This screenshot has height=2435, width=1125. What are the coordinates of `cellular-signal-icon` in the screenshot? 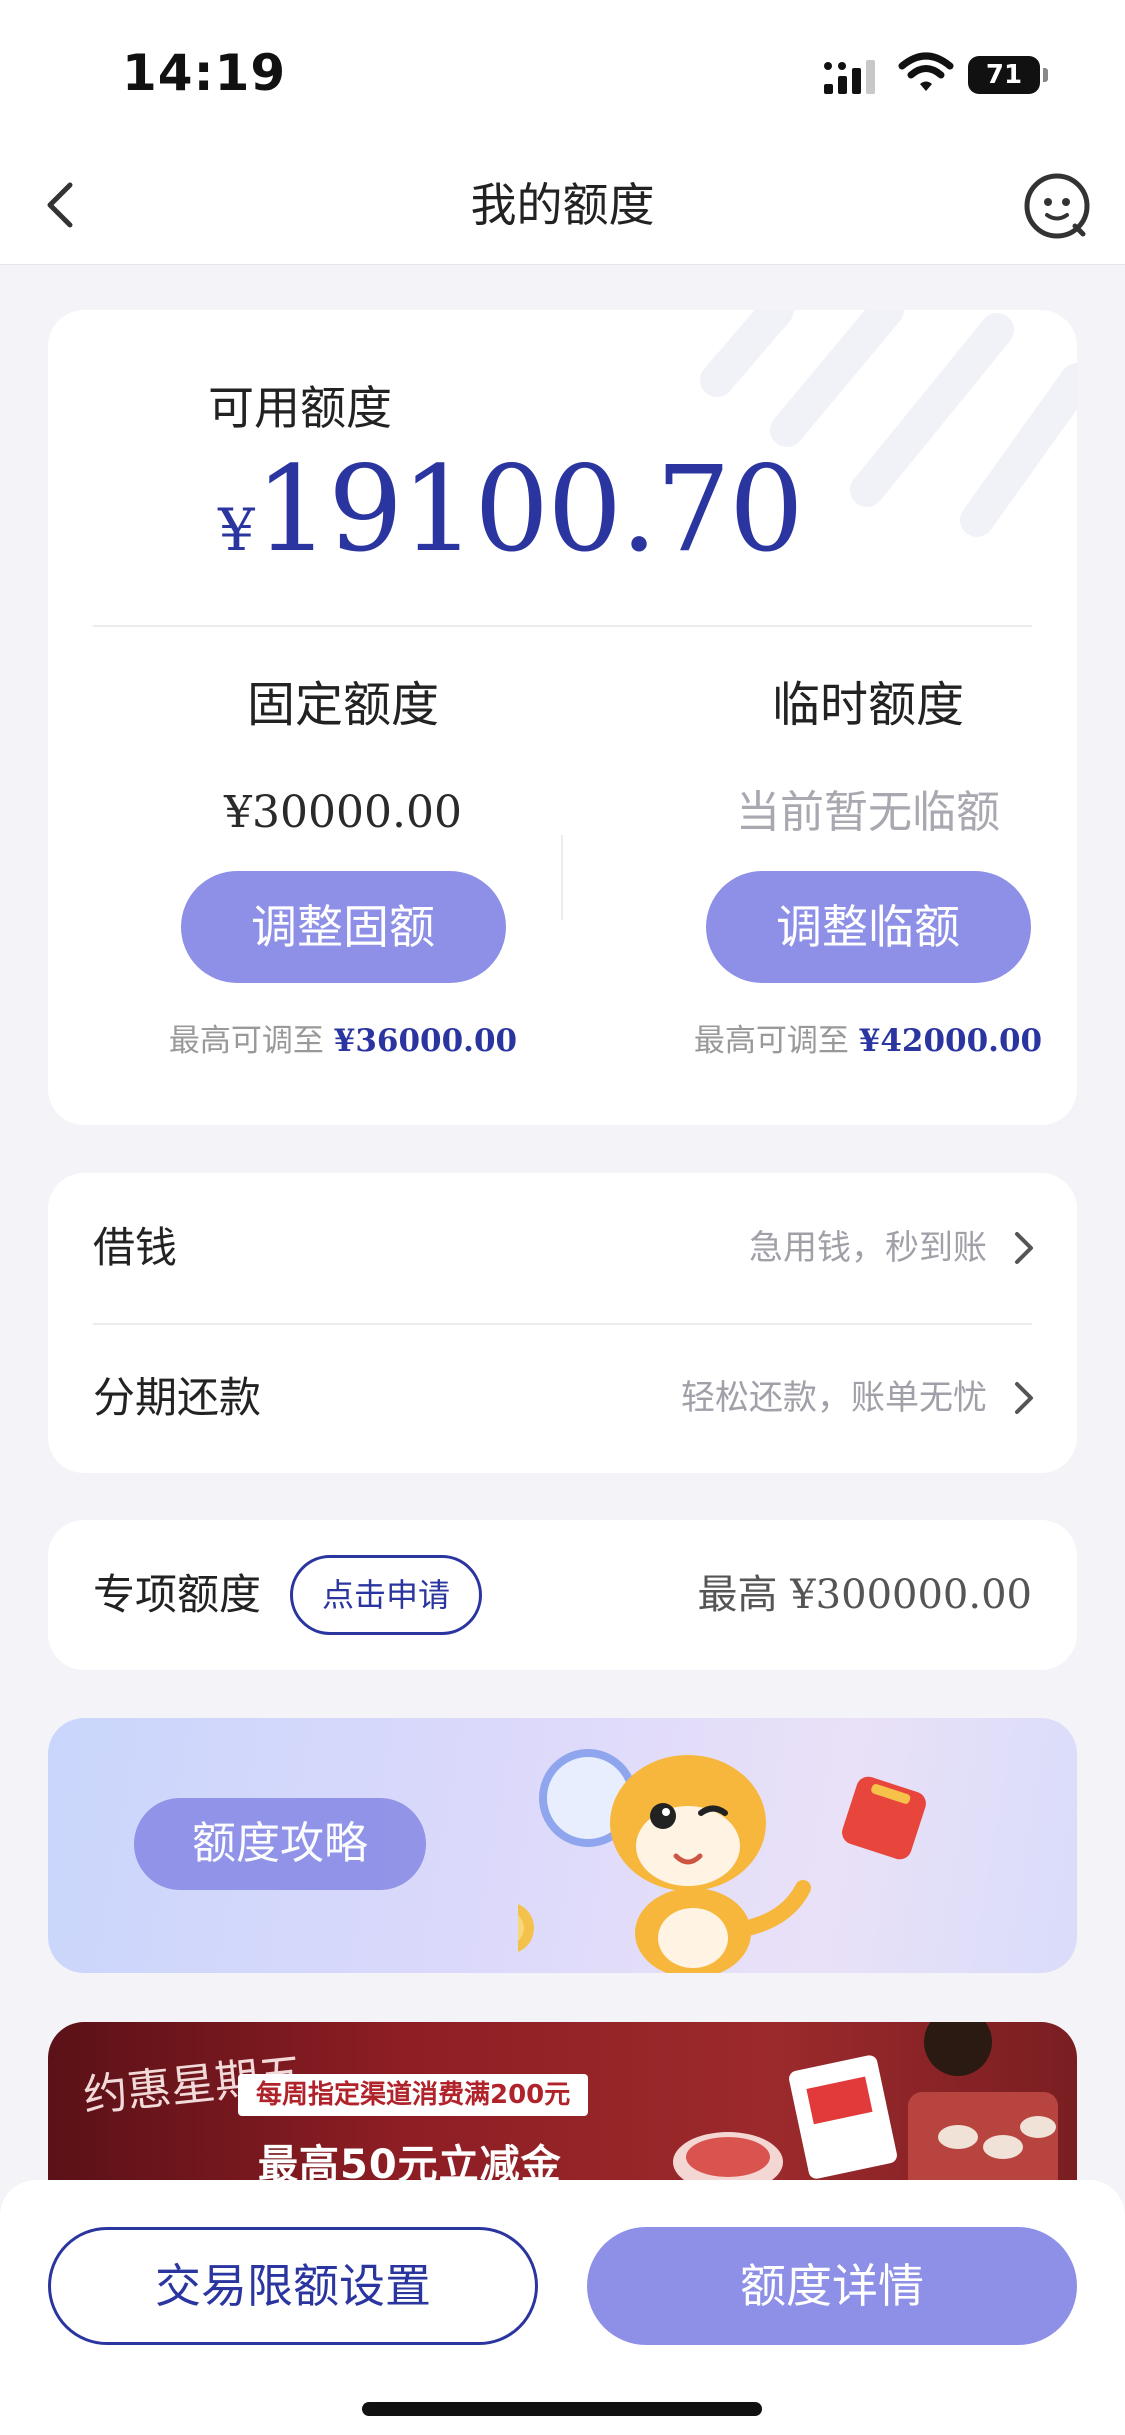 It's located at (849, 77).